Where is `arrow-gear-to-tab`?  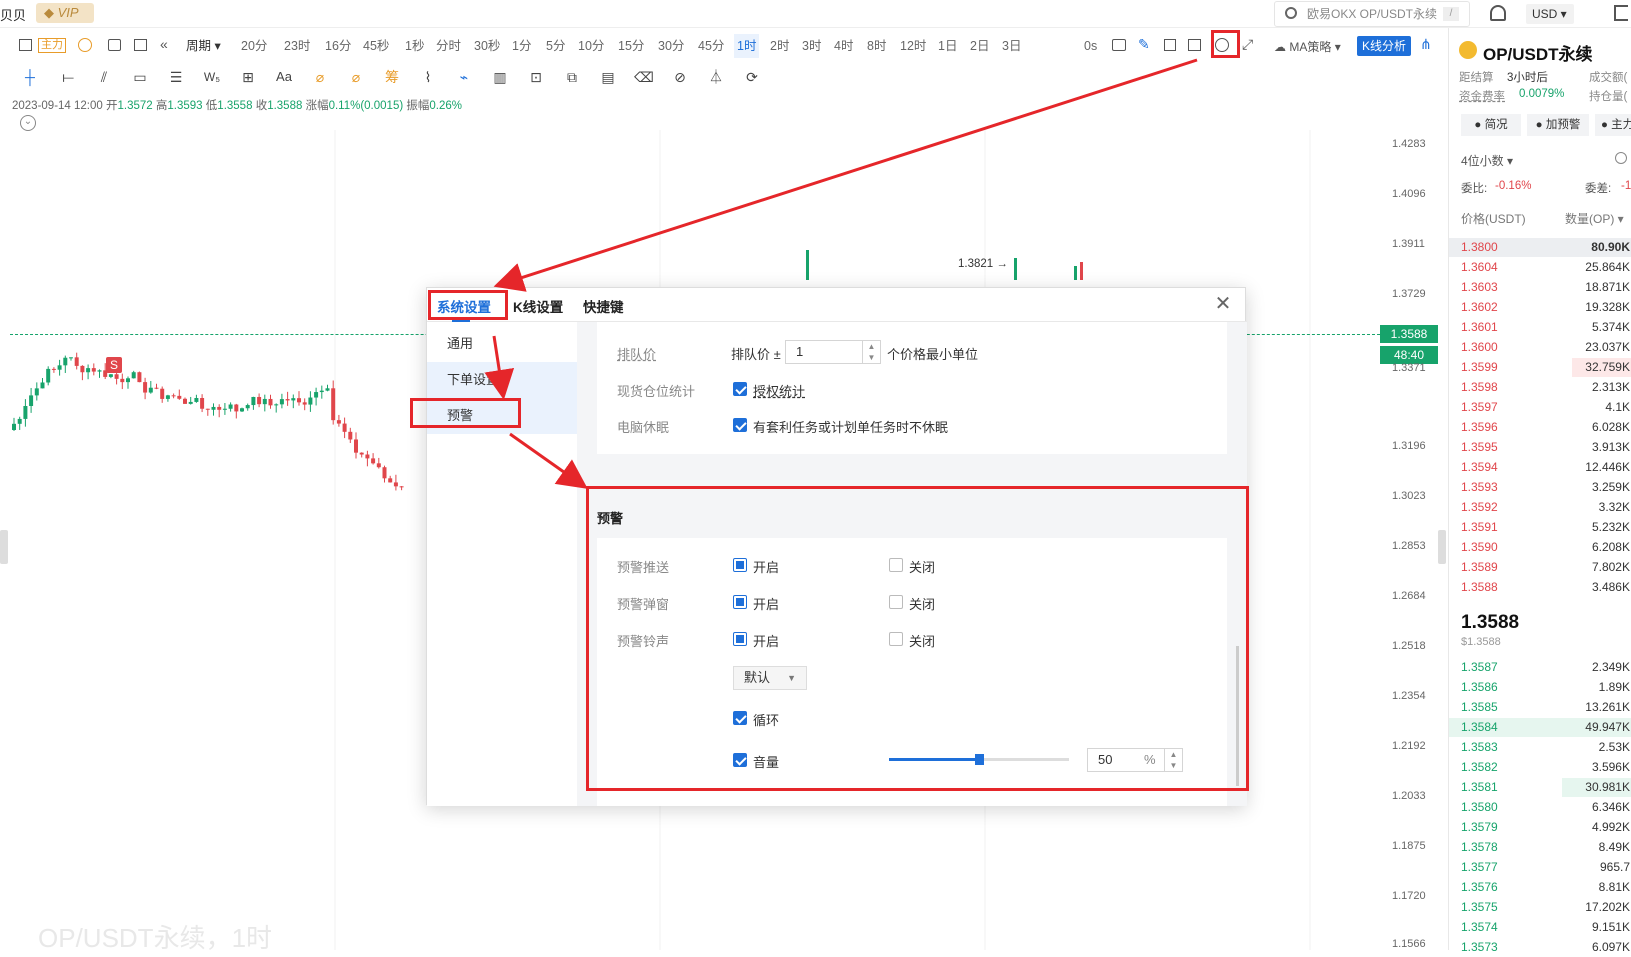 arrow-gear-to-tab is located at coordinates (845, 175).